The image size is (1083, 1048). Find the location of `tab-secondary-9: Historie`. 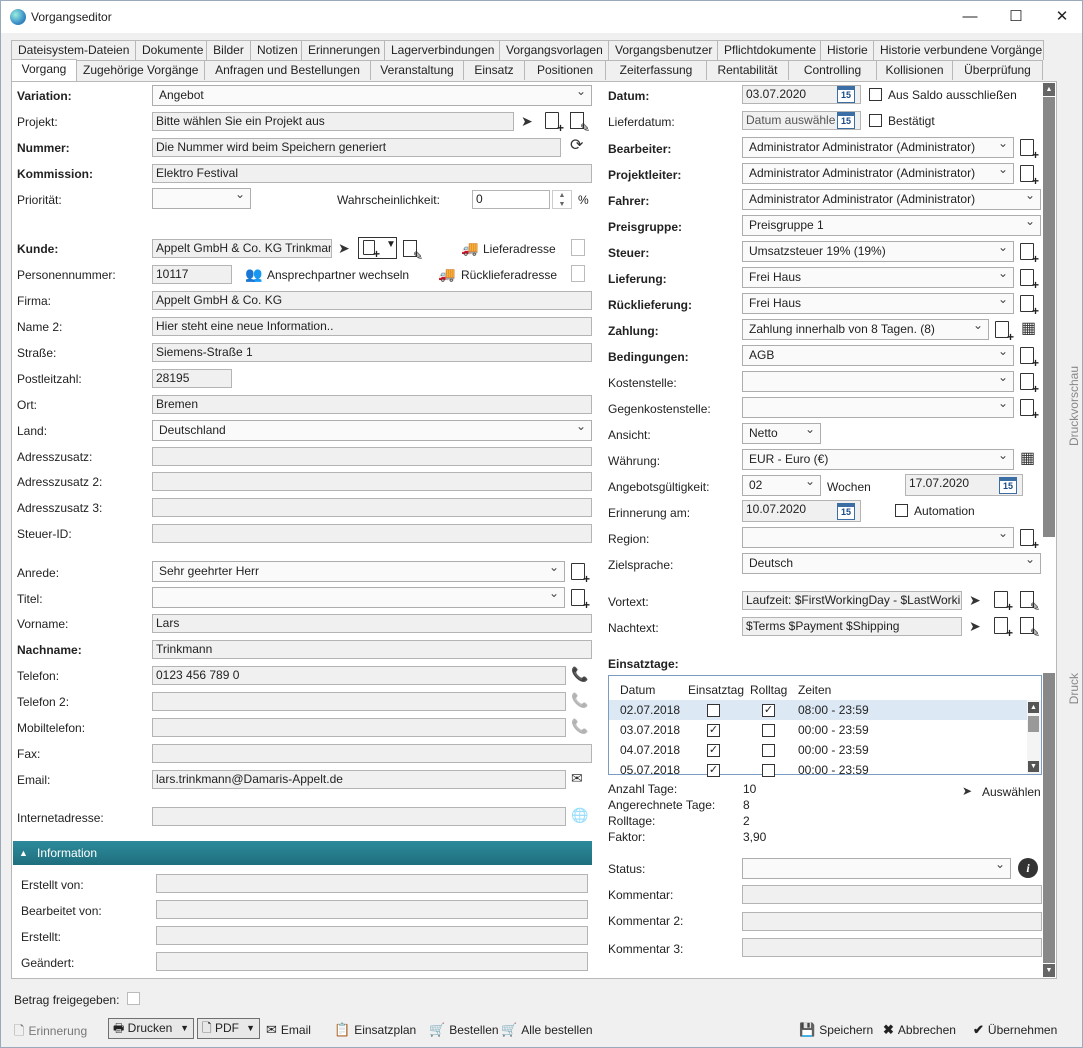

tab-secondary-9: Historie is located at coordinates (847, 50).